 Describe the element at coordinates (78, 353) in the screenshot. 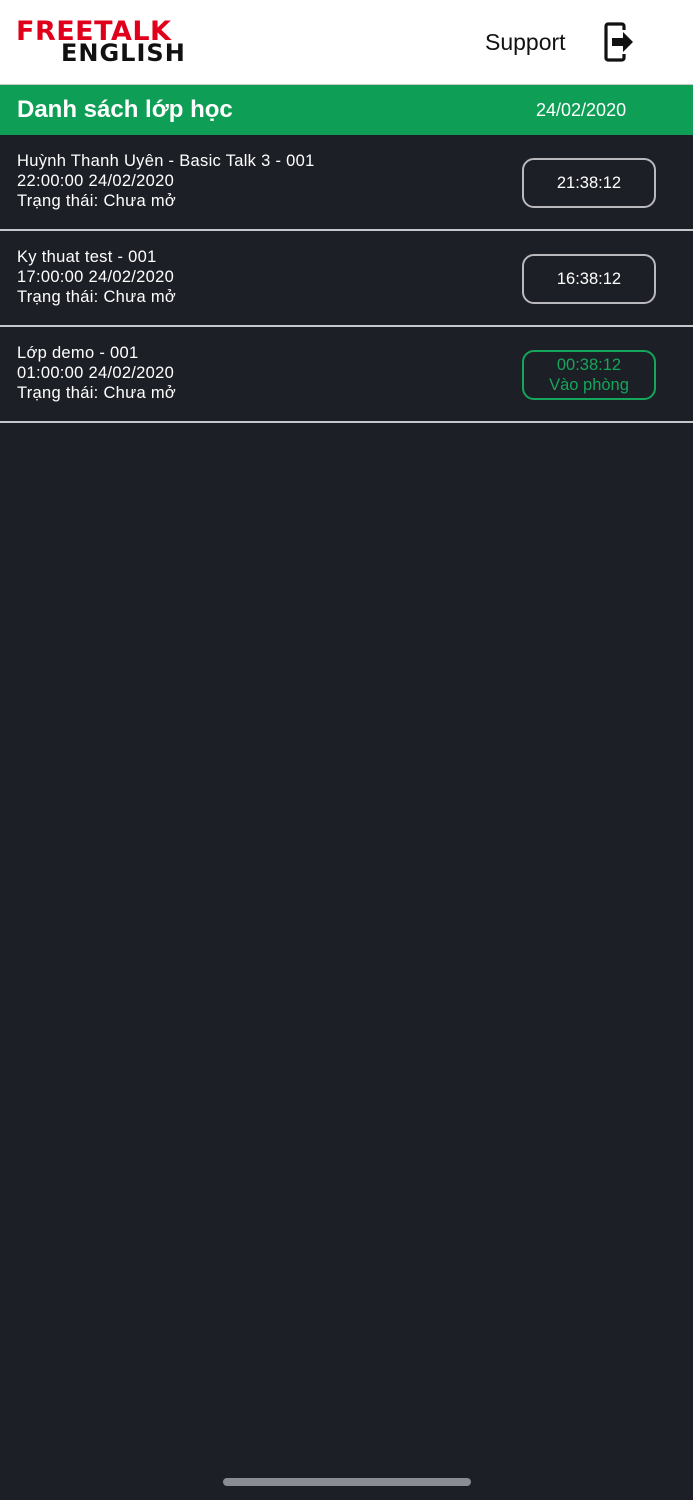

I see `class-name: Lớp demo - 001` at that location.